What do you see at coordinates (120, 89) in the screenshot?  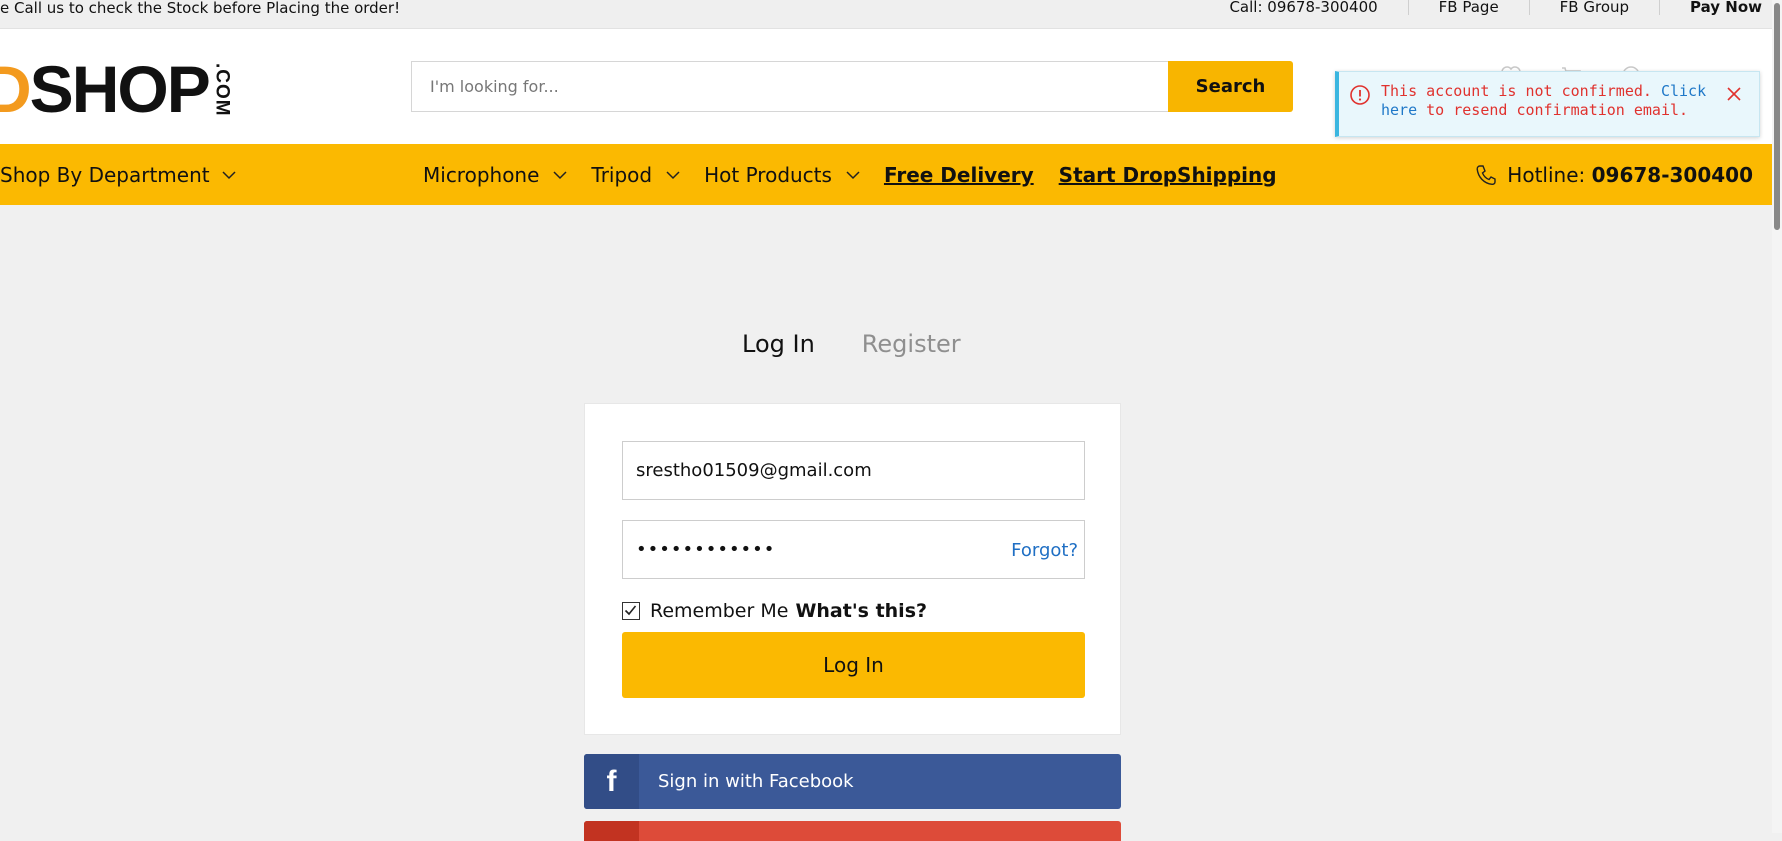 I see `logo-main: SHOP` at bounding box center [120, 89].